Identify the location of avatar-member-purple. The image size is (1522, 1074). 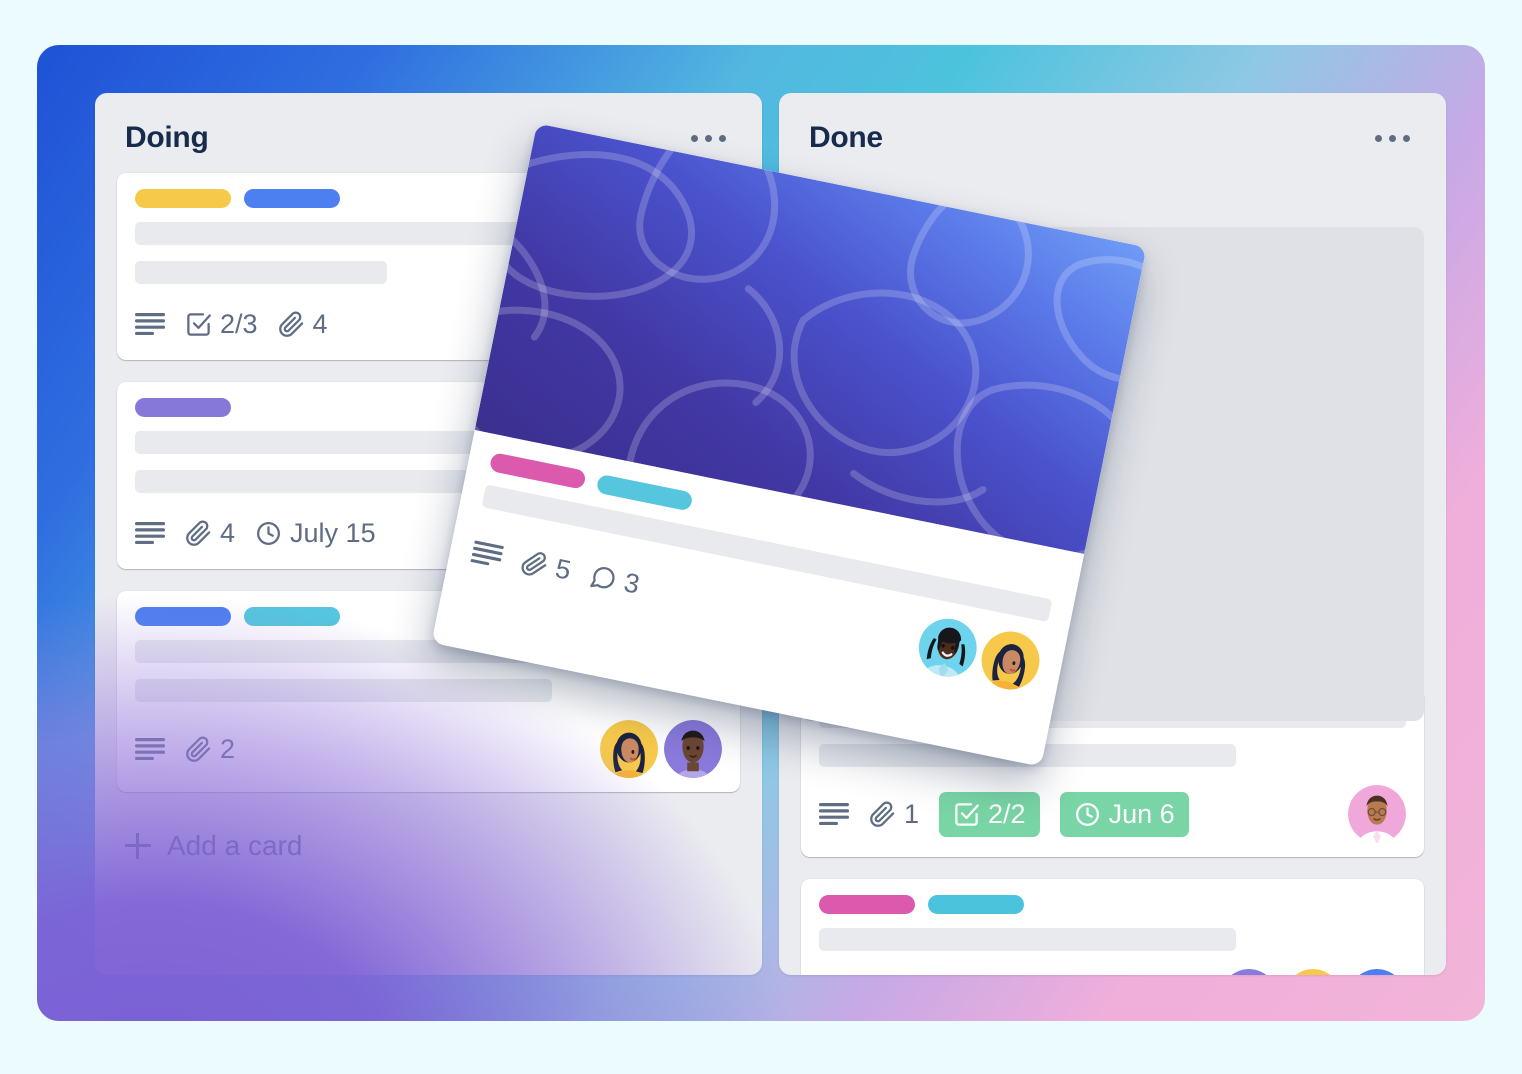
(693, 749).